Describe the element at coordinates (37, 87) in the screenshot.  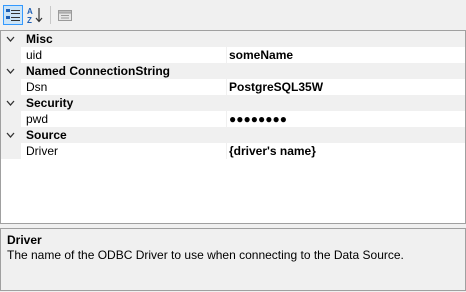
I see `property-name: Dsn` at that location.